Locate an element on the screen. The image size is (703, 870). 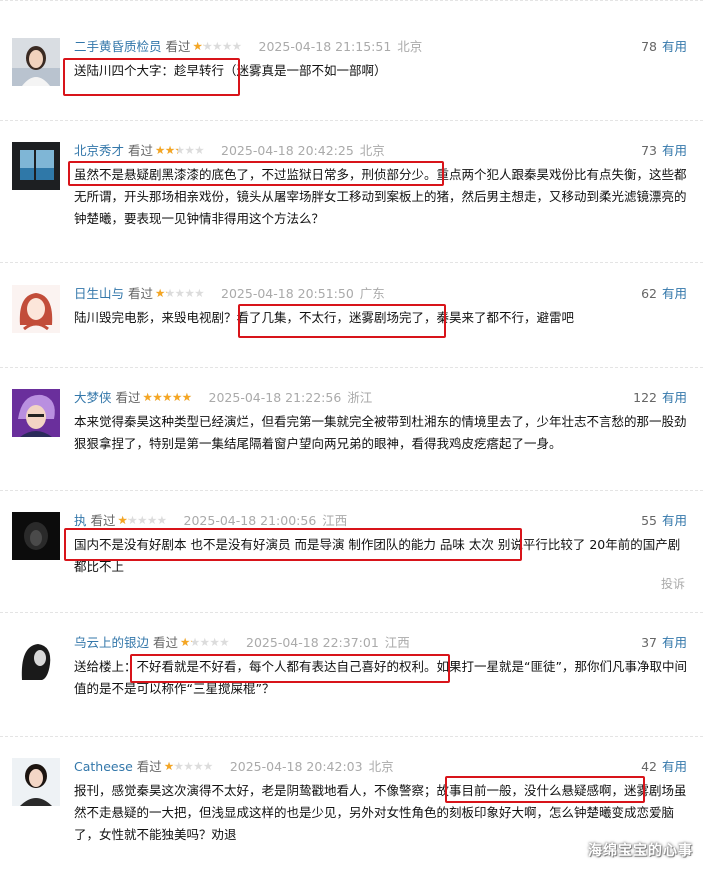
comment-meta: 二手黄昏质检员看过★★★★★★★★★★ 2025-04-18 21:15:51 北京 is located at coordinates (248, 47).